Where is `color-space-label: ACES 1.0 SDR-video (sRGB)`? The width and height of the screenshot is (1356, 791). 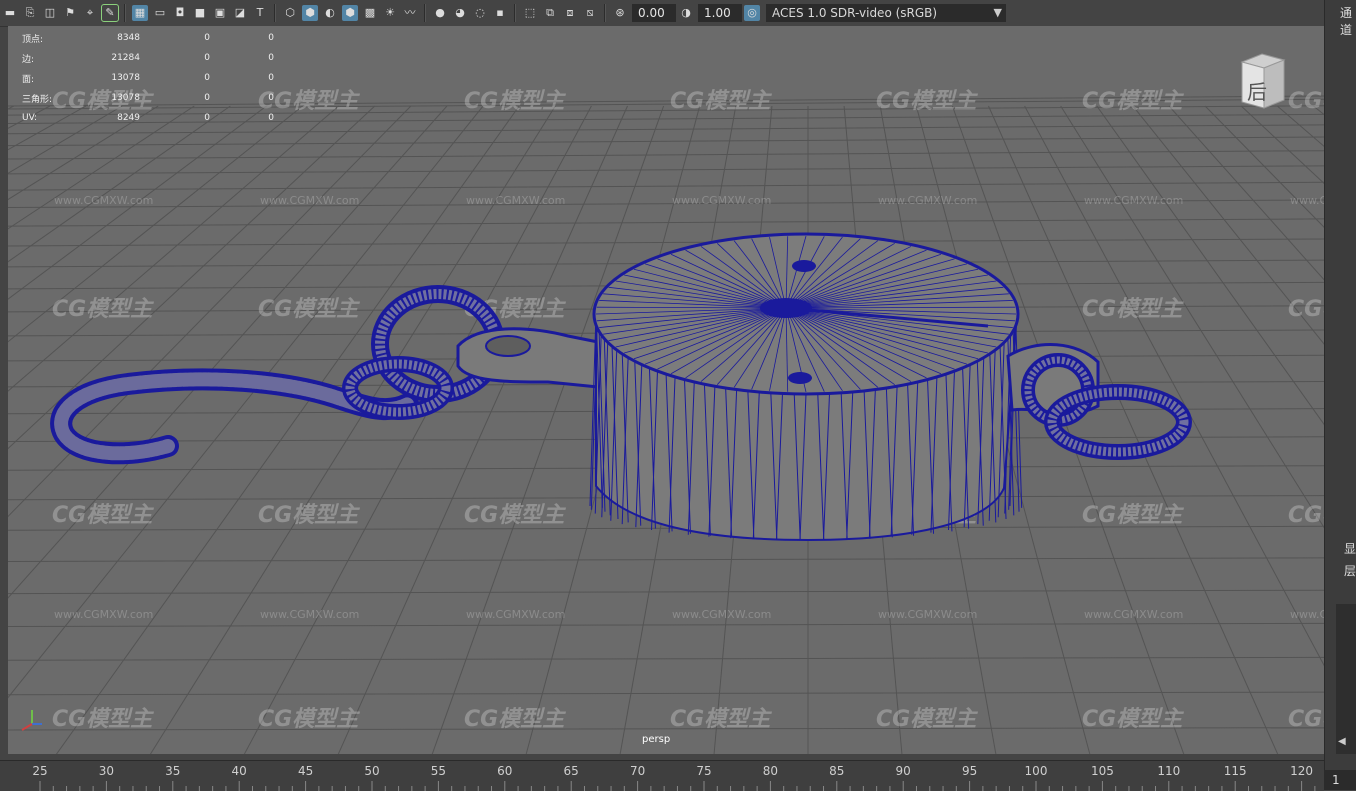 color-space-label: ACES 1.0 SDR-video (sRGB) is located at coordinates (855, 13).